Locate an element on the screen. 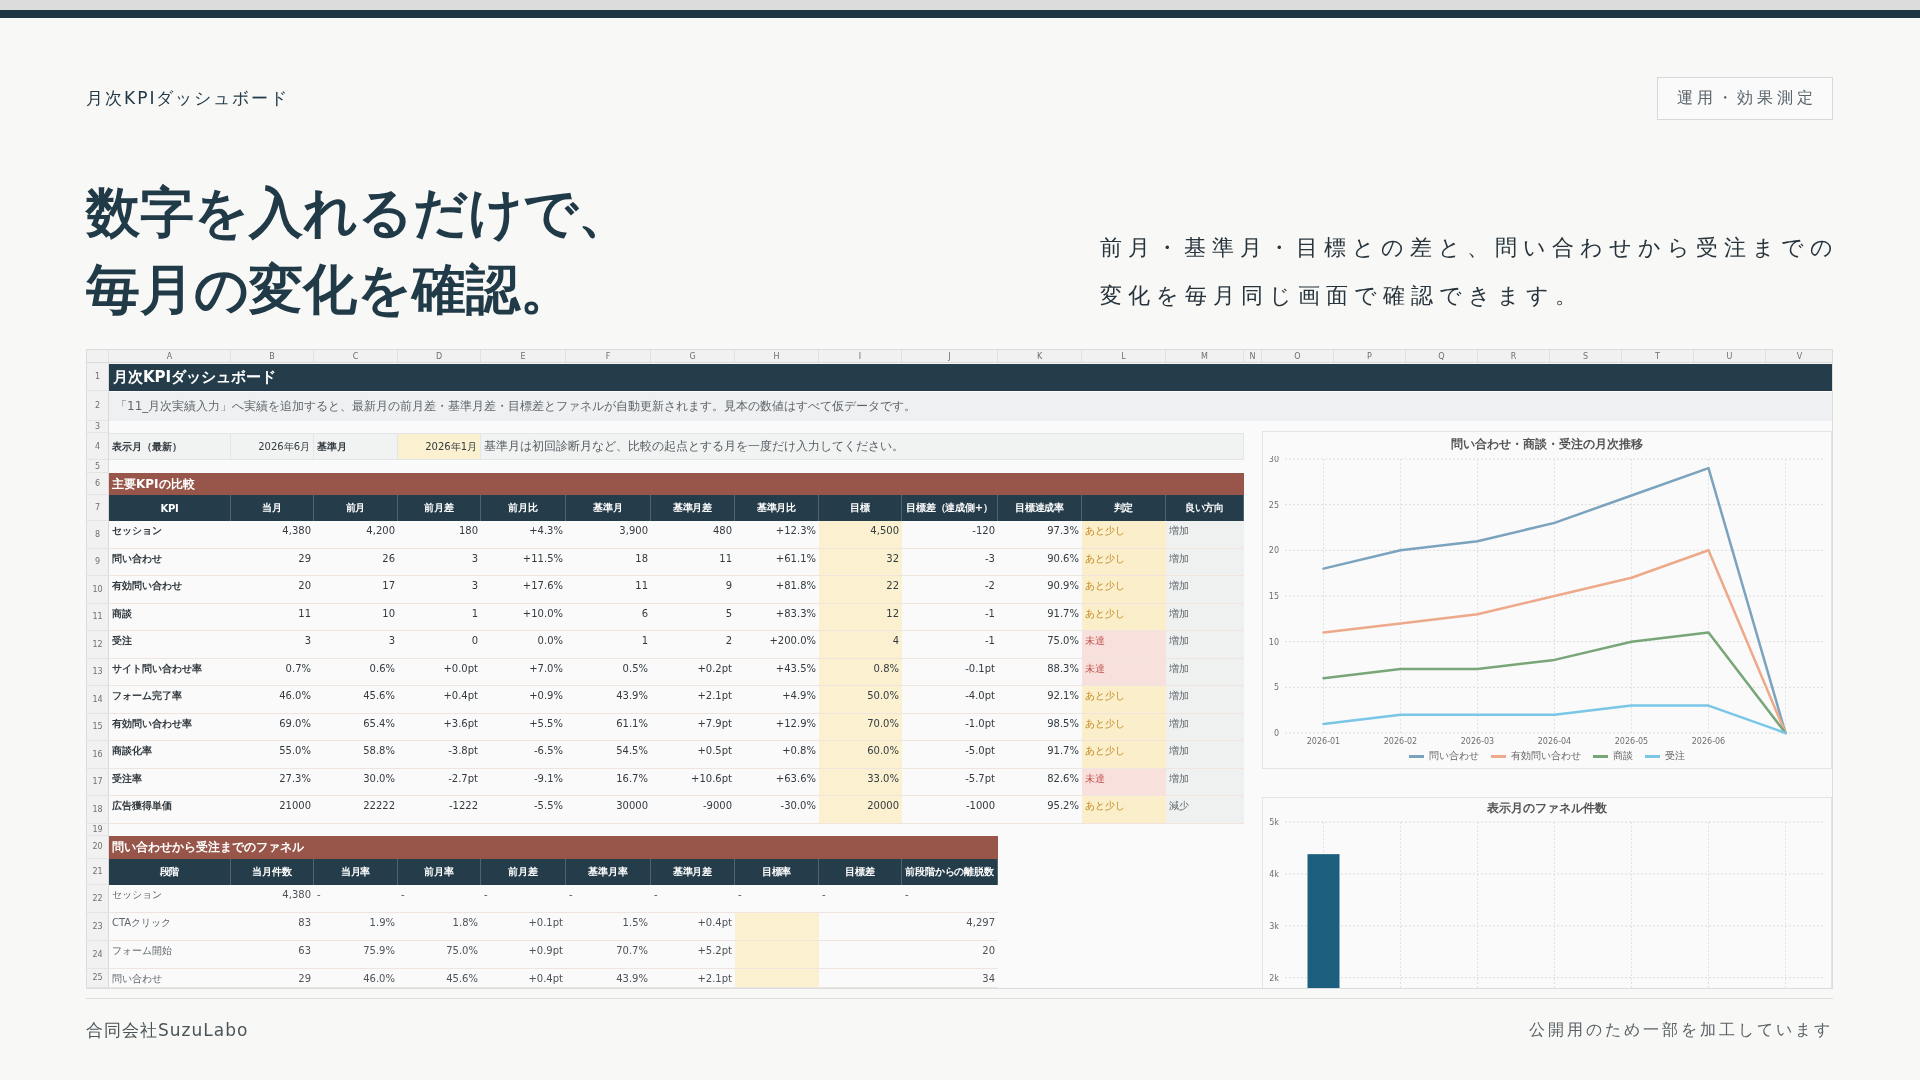 This screenshot has width=1920, height=1080. column-header: 前月 is located at coordinates (356, 508).